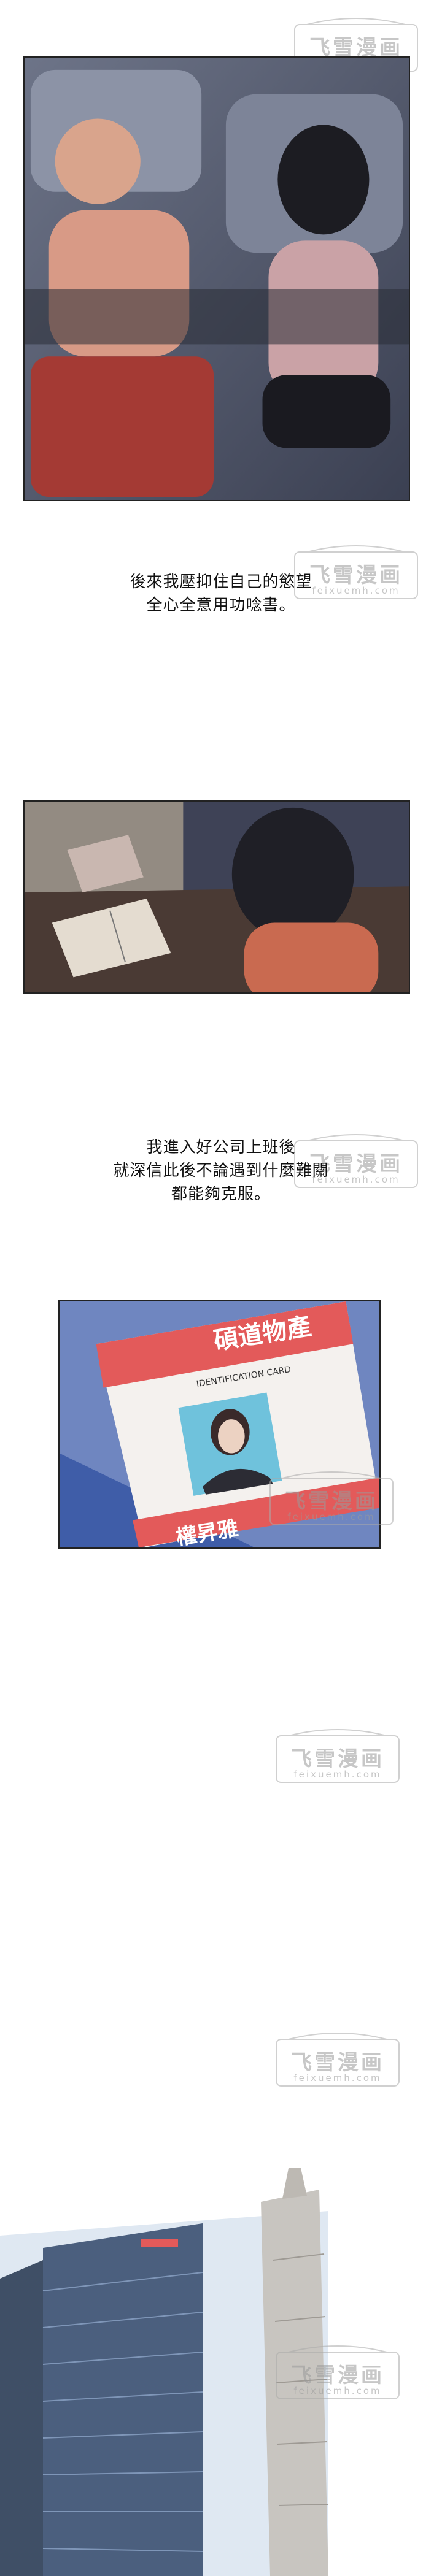 The height and width of the screenshot is (2576, 442). I want to click on caption-line: 就深信此後不論遇到什麼難關, so click(221, 1171).